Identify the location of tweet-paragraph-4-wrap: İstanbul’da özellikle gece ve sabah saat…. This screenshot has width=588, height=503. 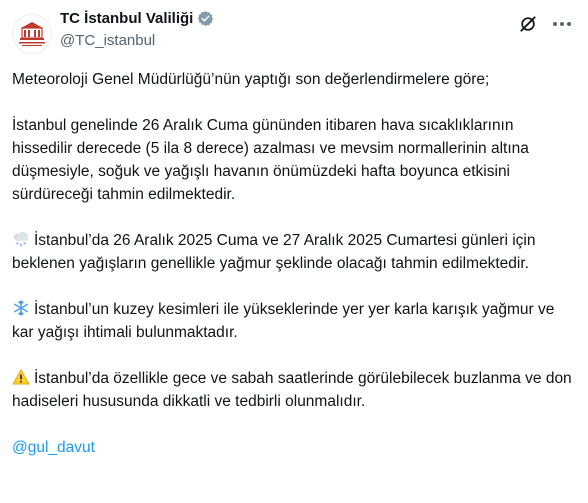
(295, 390).